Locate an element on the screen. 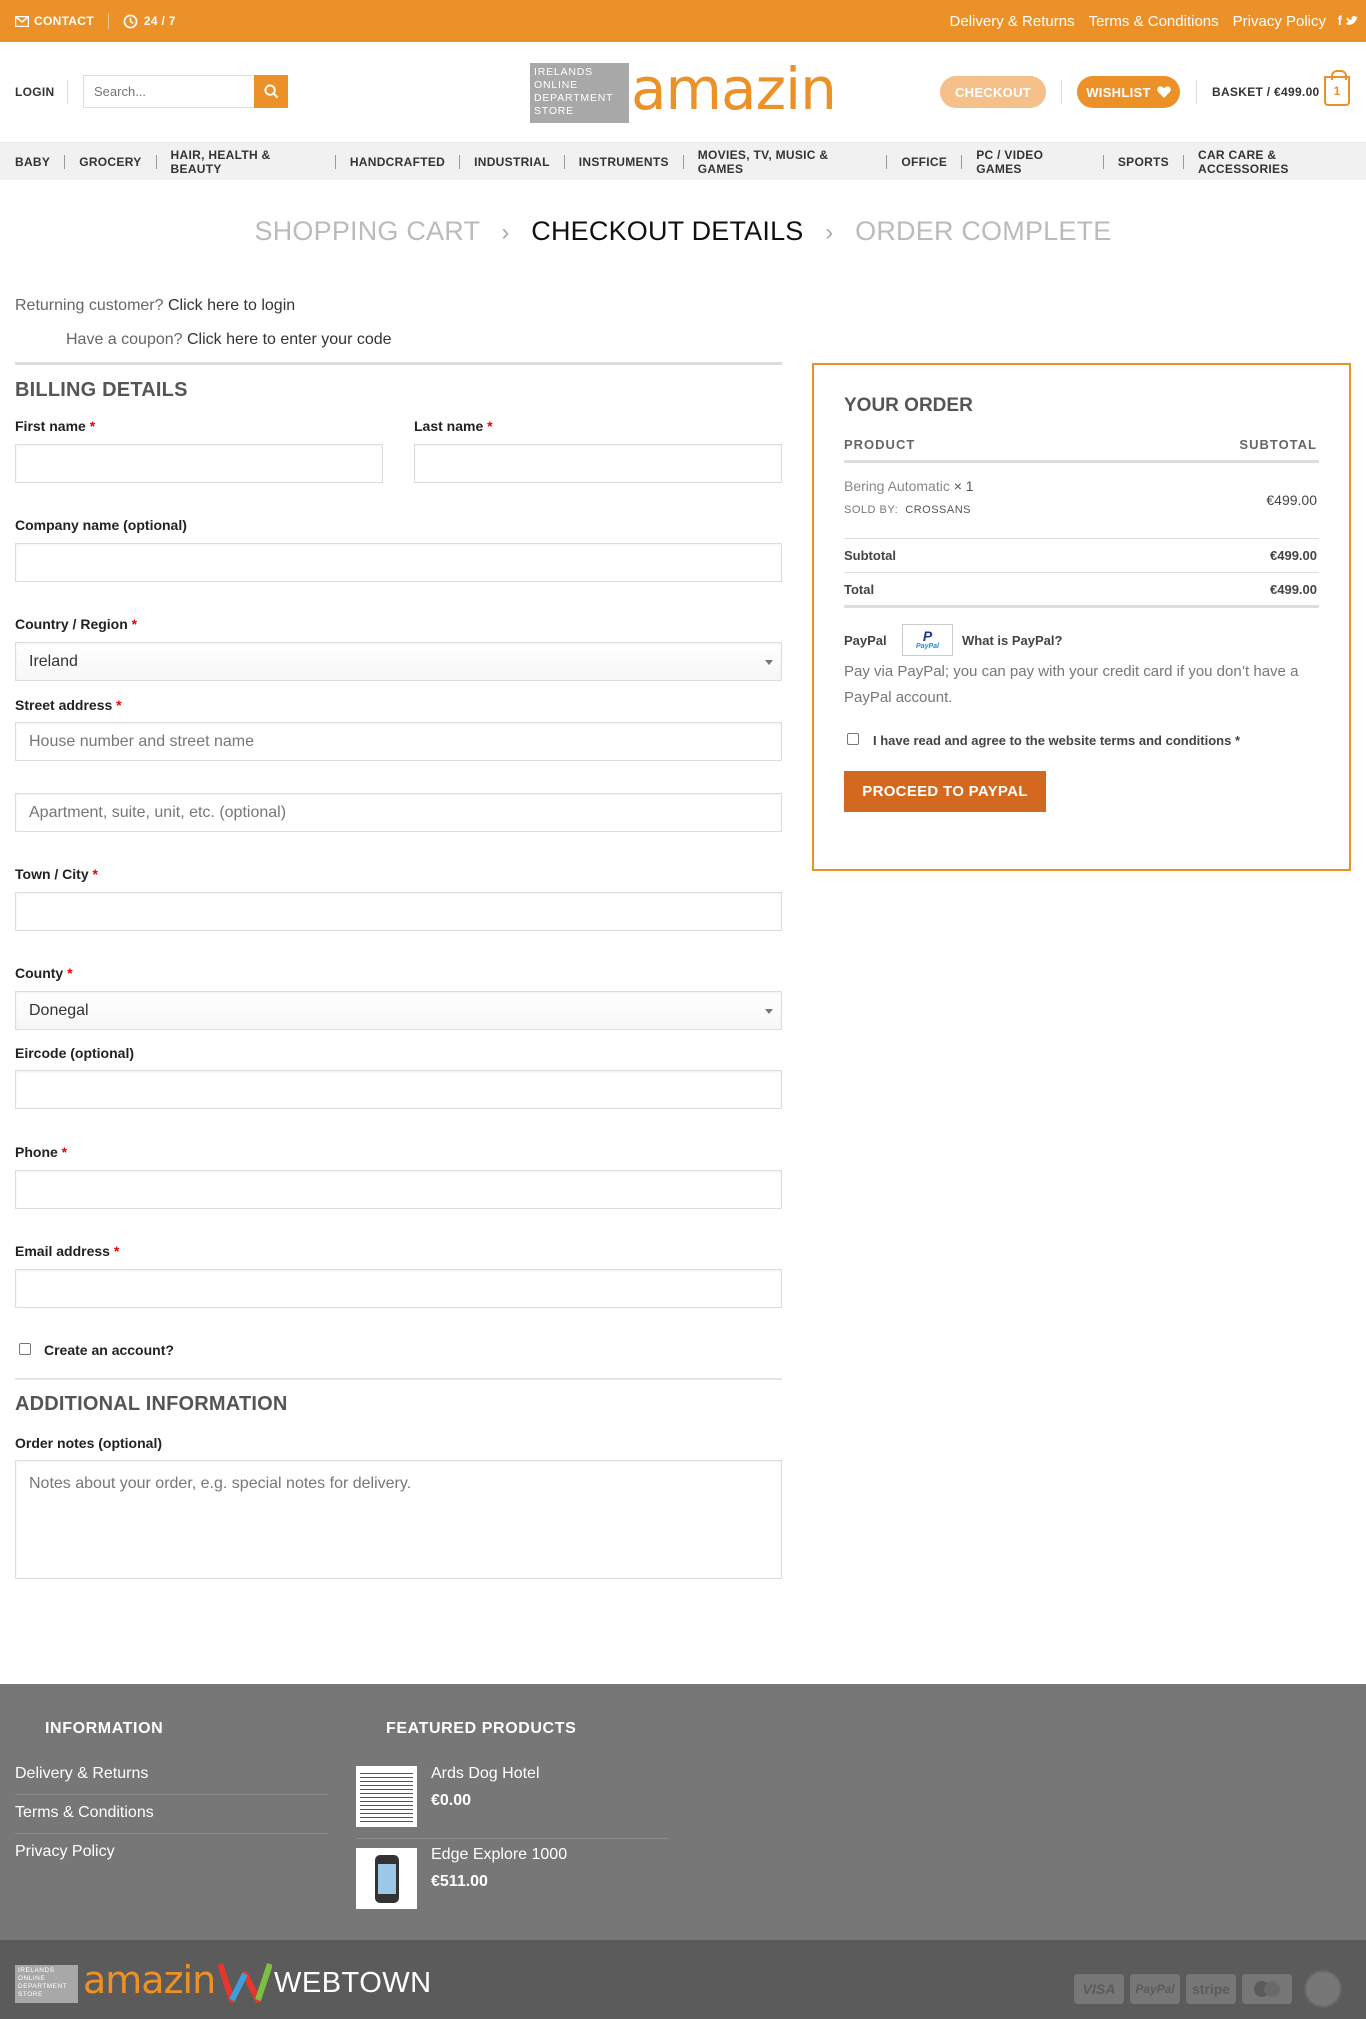  footer-terms-link: Terms & Conditions is located at coordinates (171, 1813).